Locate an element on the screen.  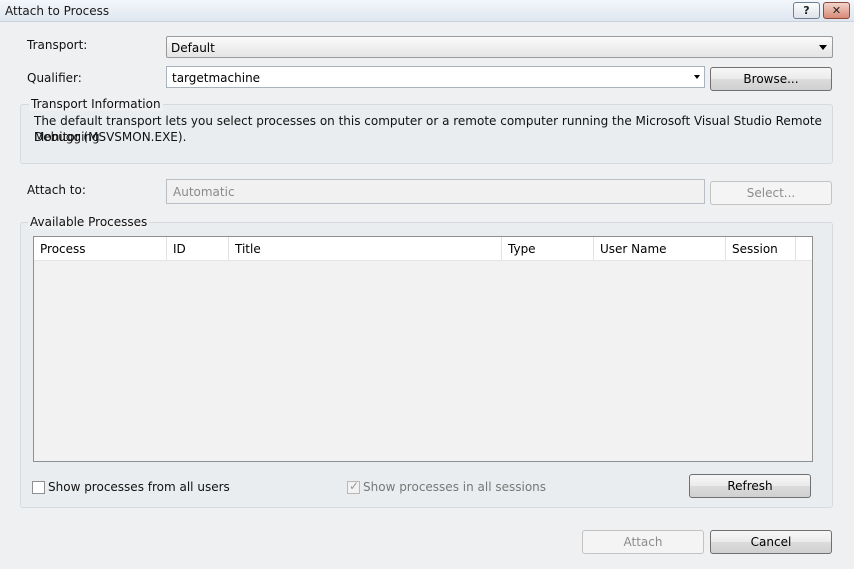
refresh-button: Refresh is located at coordinates (750, 486).